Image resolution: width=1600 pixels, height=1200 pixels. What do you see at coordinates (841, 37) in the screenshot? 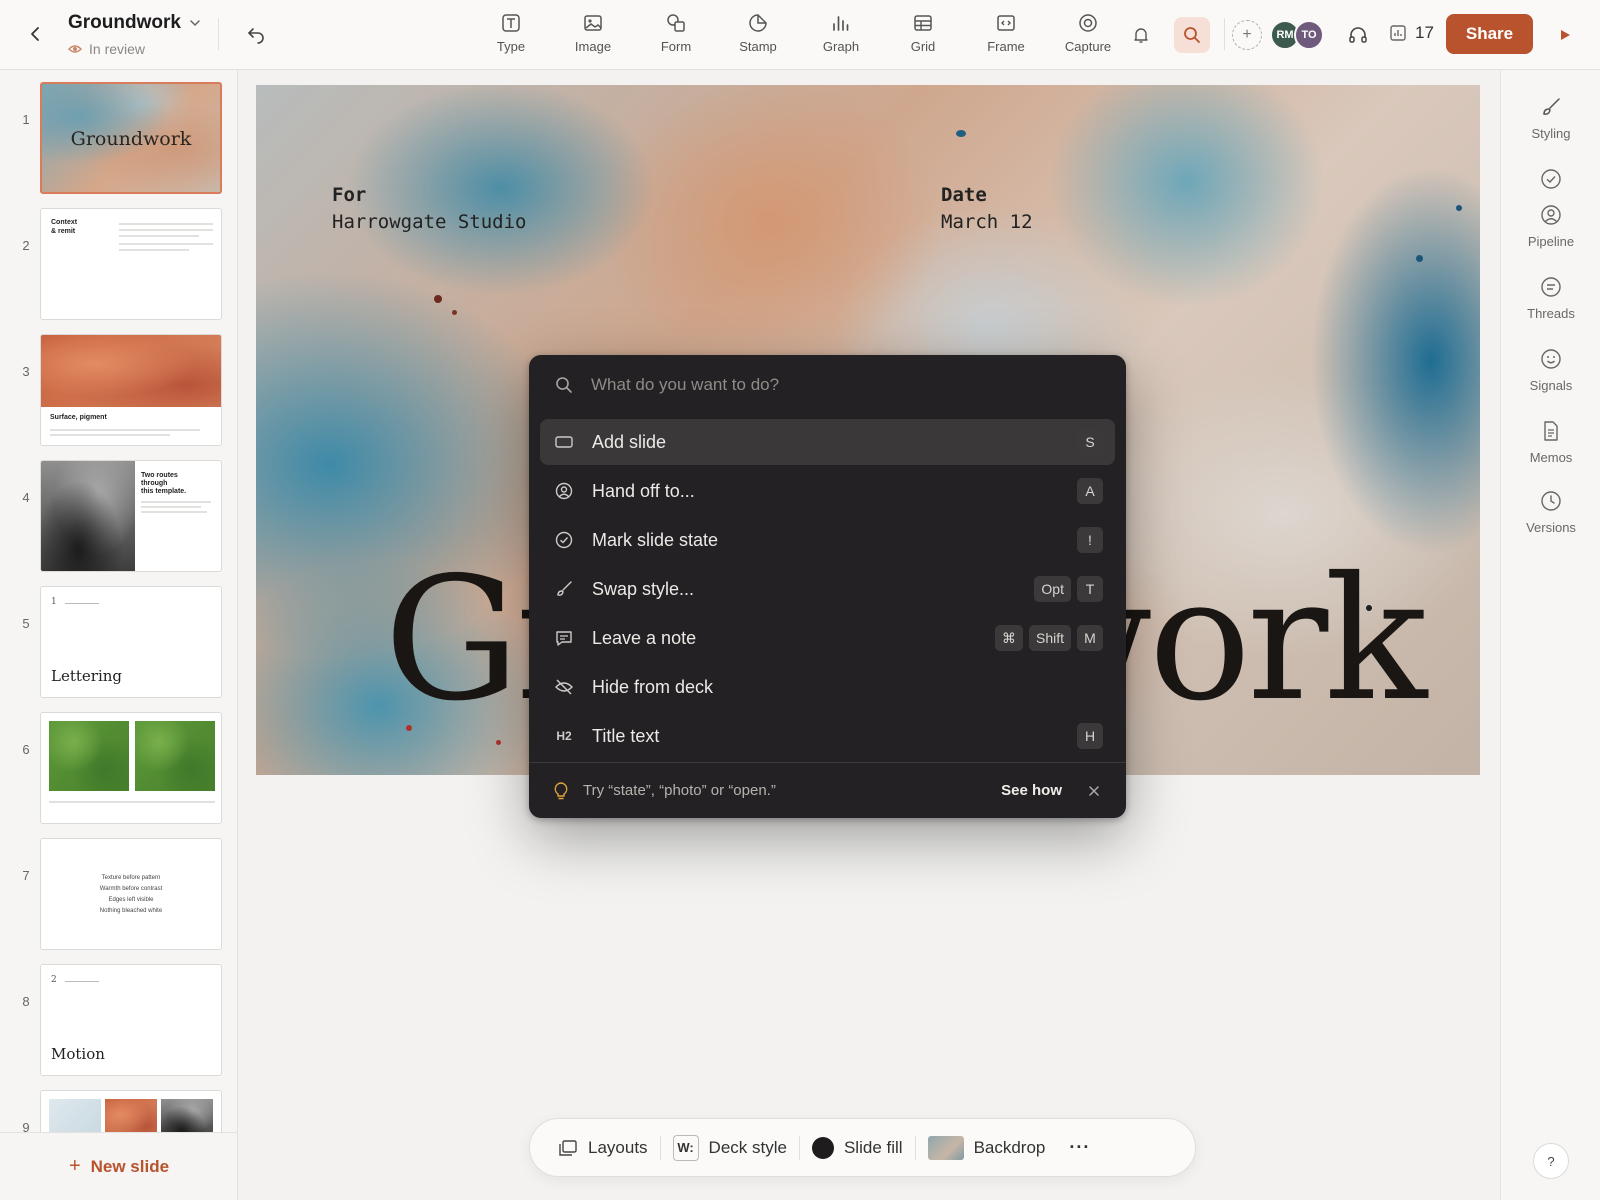
I see `tool-graph: Graph` at bounding box center [841, 37].